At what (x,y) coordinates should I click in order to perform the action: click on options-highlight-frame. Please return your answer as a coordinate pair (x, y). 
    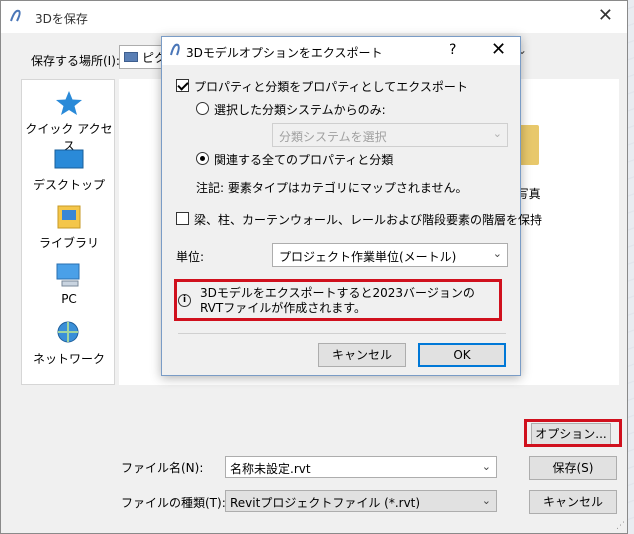
    Looking at the image, I should click on (573, 433).